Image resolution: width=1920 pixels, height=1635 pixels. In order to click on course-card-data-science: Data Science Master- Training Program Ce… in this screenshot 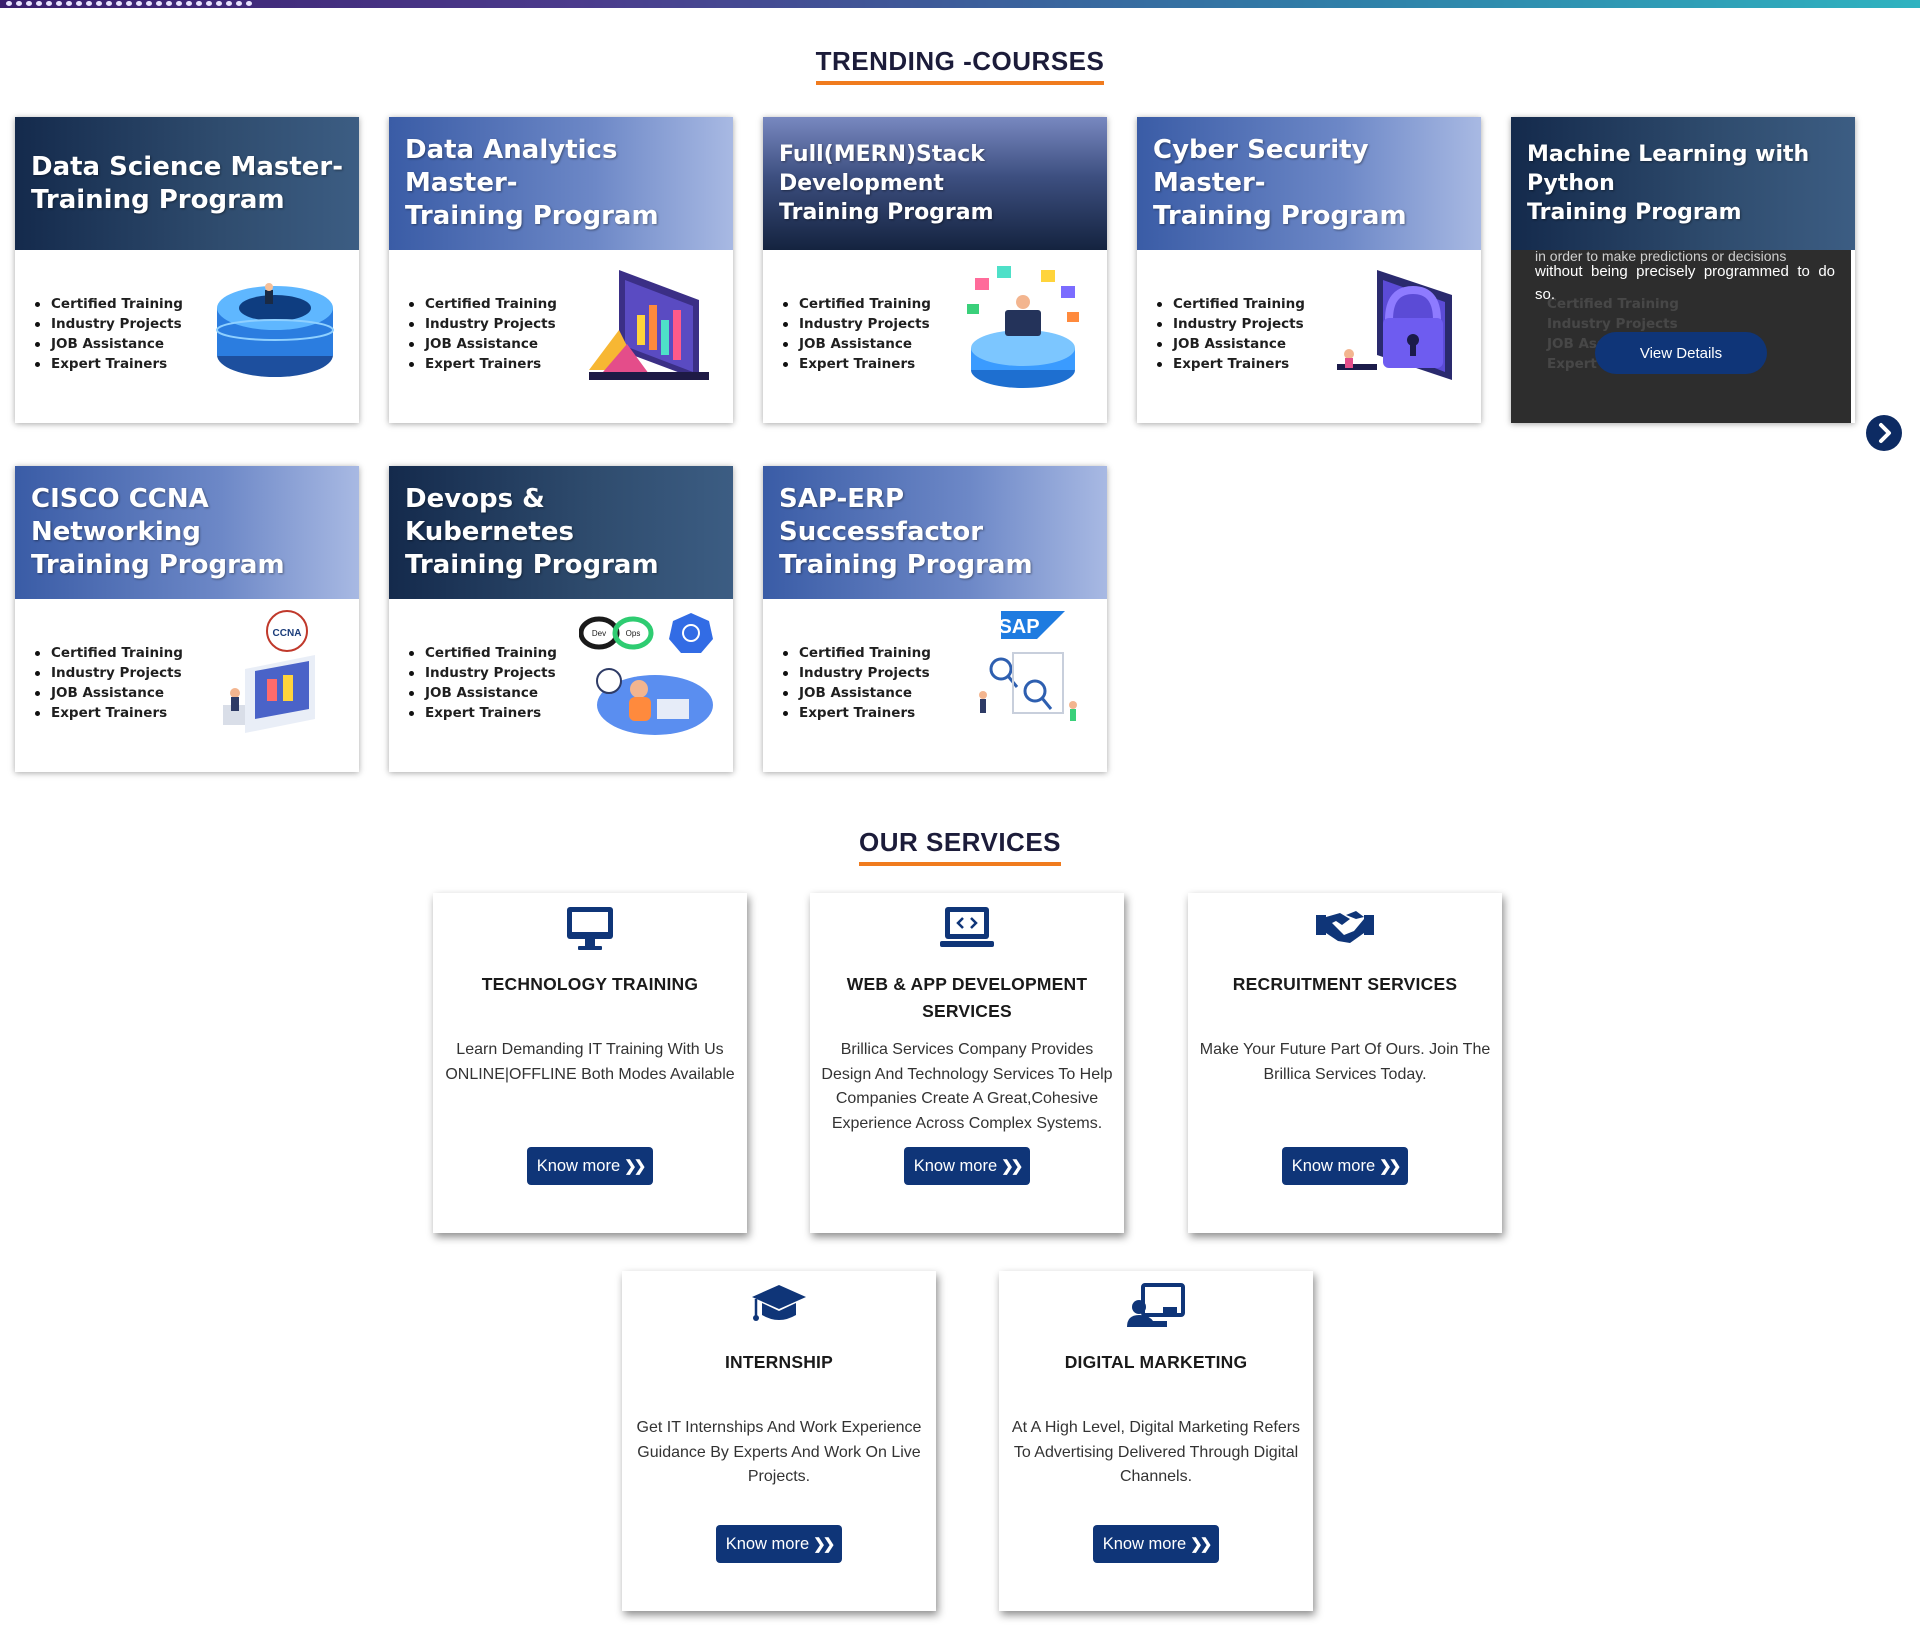, I will do `click(187, 270)`.